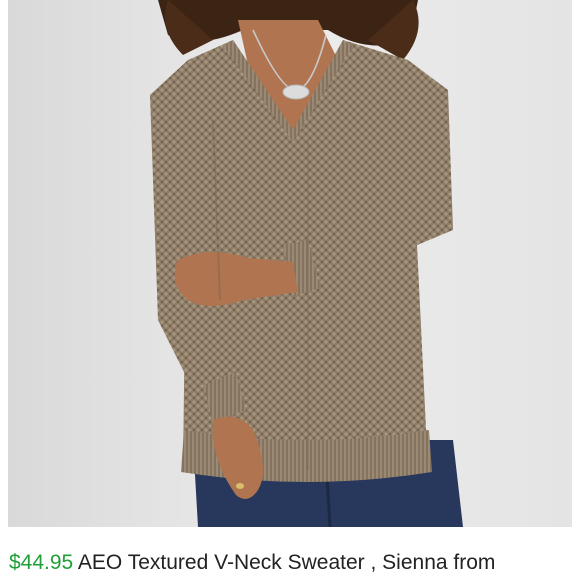  Describe the element at coordinates (41, 562) in the screenshot. I see `price-label: $44.95` at that location.